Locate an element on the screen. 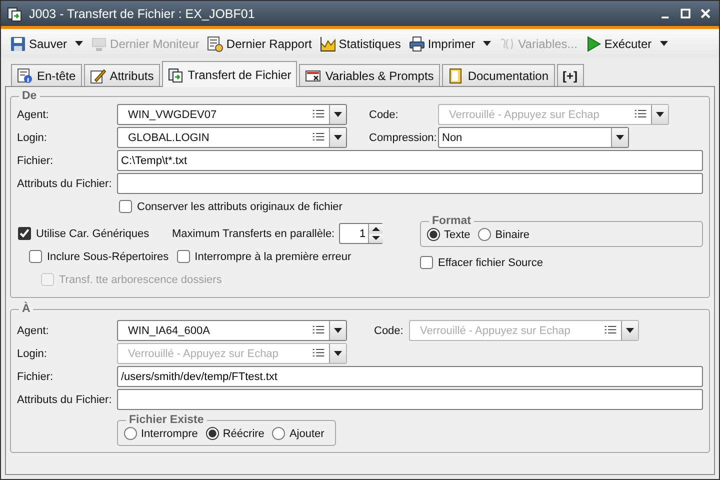 This screenshot has width=720, height=480. checkbox-label: Utilise Car. Génériques is located at coordinates (93, 234).